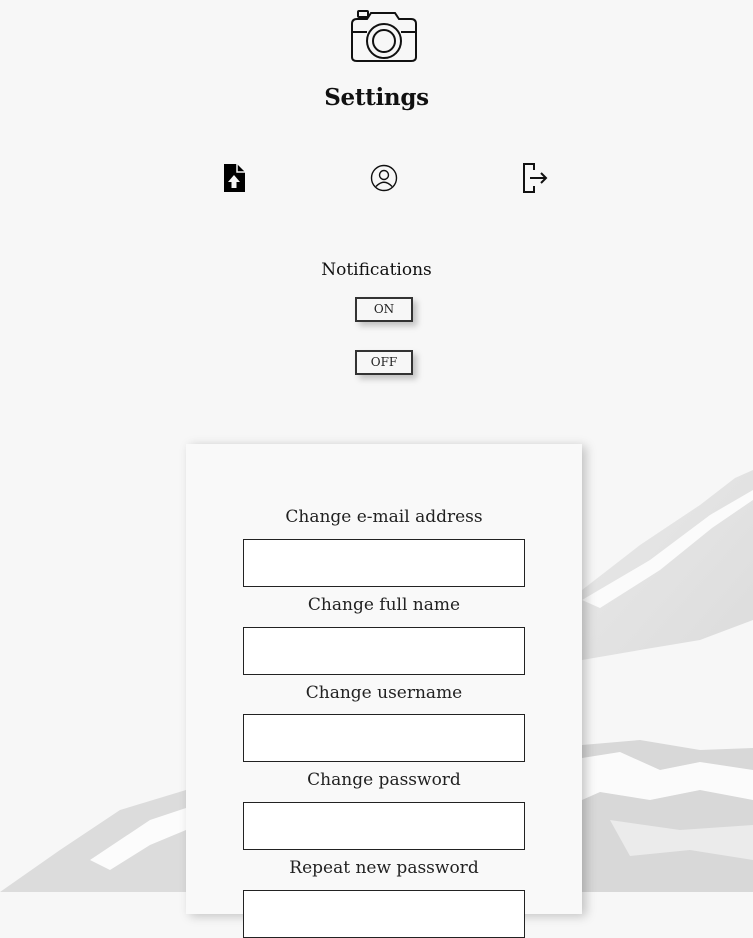 The width and height of the screenshot is (753, 938). Describe the element at coordinates (384, 651) in the screenshot. I see `full-name-field` at that location.